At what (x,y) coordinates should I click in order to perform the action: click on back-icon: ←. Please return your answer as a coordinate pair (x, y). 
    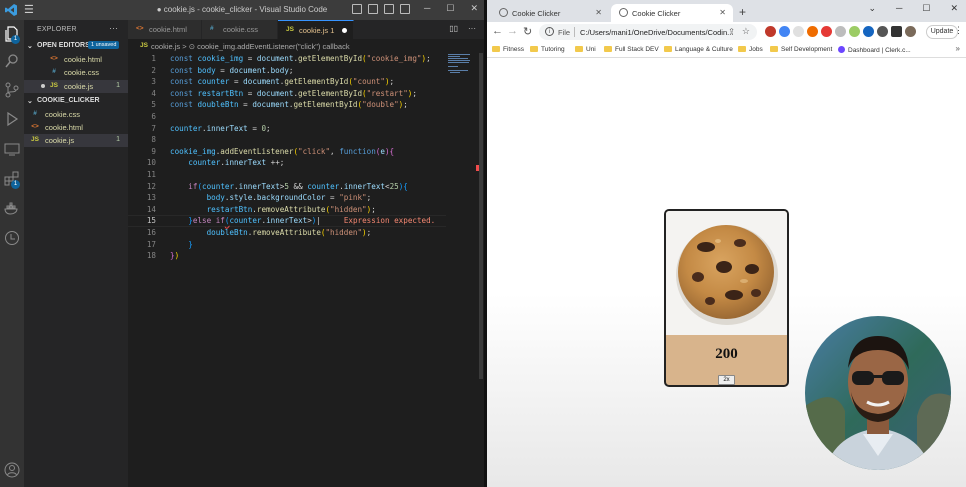
    Looking at the image, I should click on (497, 31).